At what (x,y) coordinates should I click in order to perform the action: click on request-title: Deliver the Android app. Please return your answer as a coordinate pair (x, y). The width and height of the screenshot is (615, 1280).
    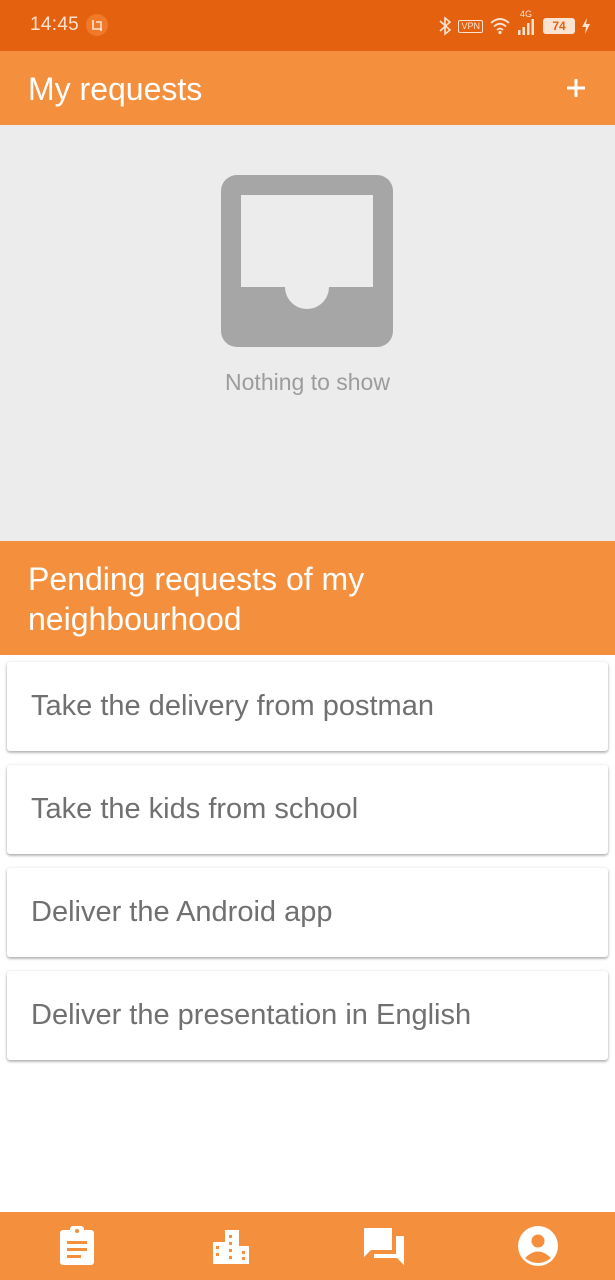
    Looking at the image, I should click on (182, 912).